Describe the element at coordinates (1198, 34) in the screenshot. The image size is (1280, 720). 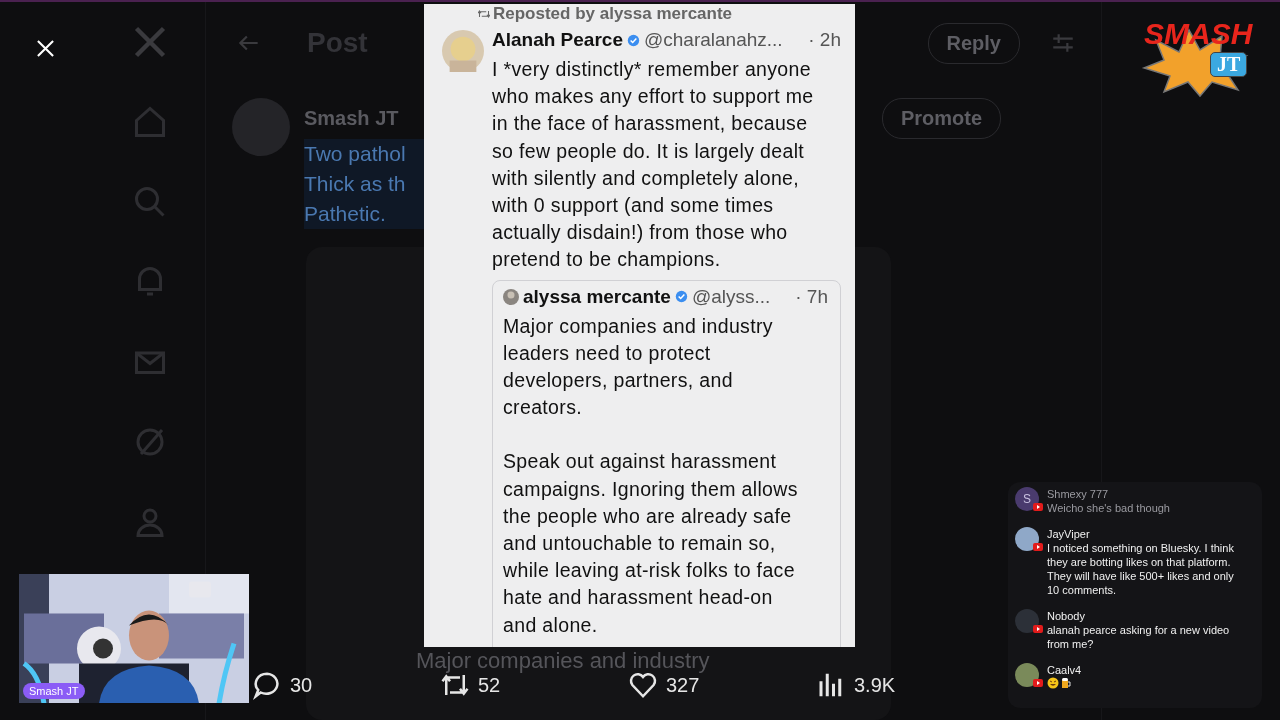
I see `logo-text: SMASH` at that location.